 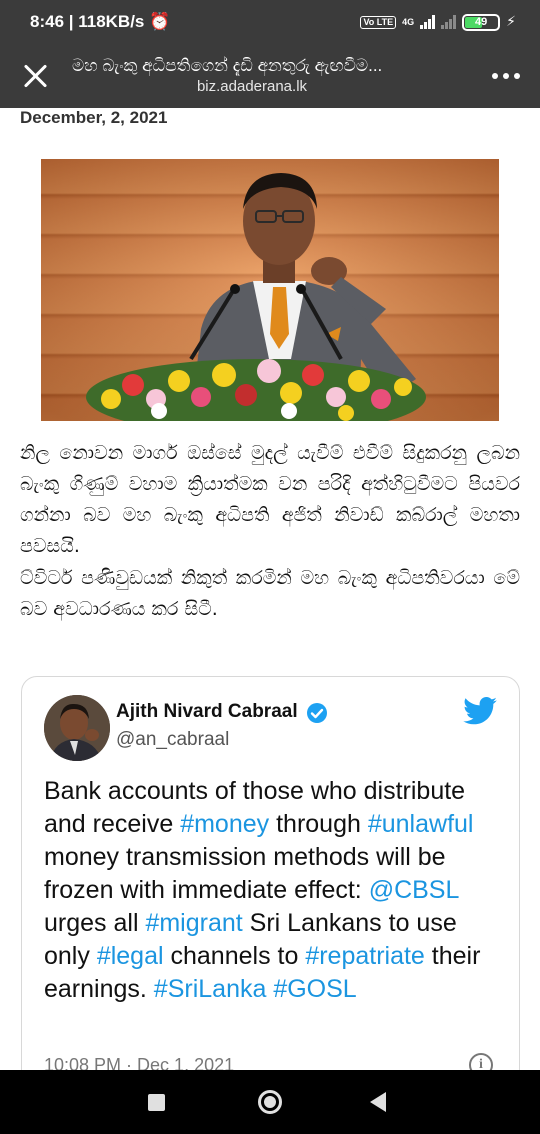 I want to click on article-date: December, 2, 2021, so click(x=94, y=117).